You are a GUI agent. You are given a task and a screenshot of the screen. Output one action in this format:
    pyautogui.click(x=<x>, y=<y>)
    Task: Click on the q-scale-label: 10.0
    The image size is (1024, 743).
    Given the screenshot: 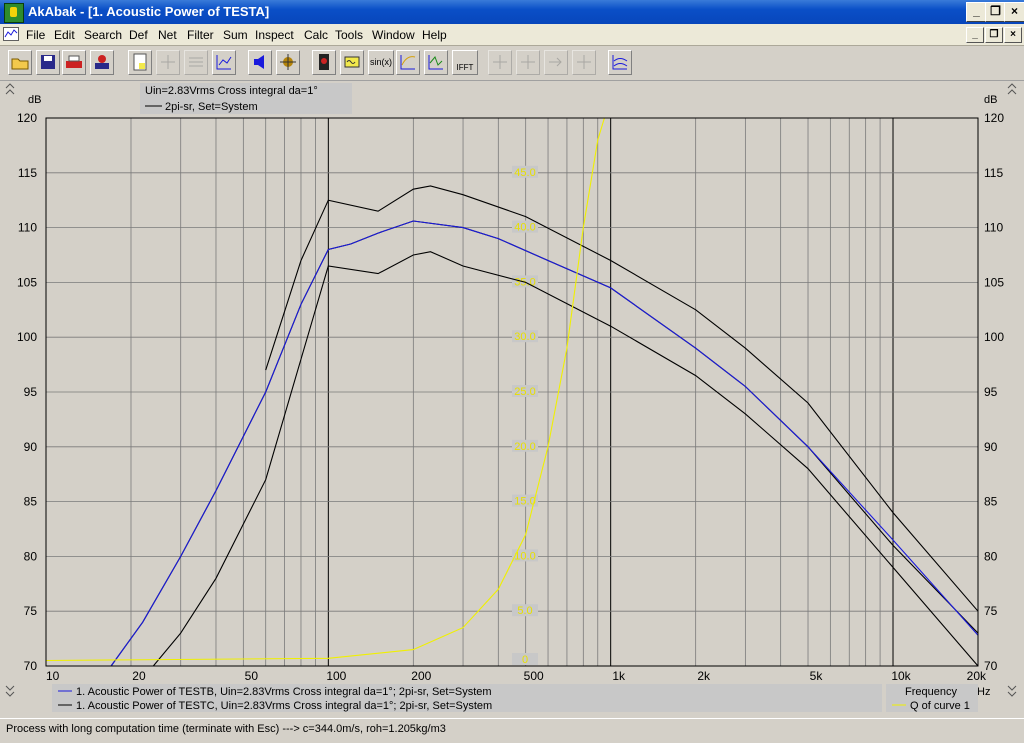 What is the action you would take?
    pyautogui.click(x=524, y=556)
    